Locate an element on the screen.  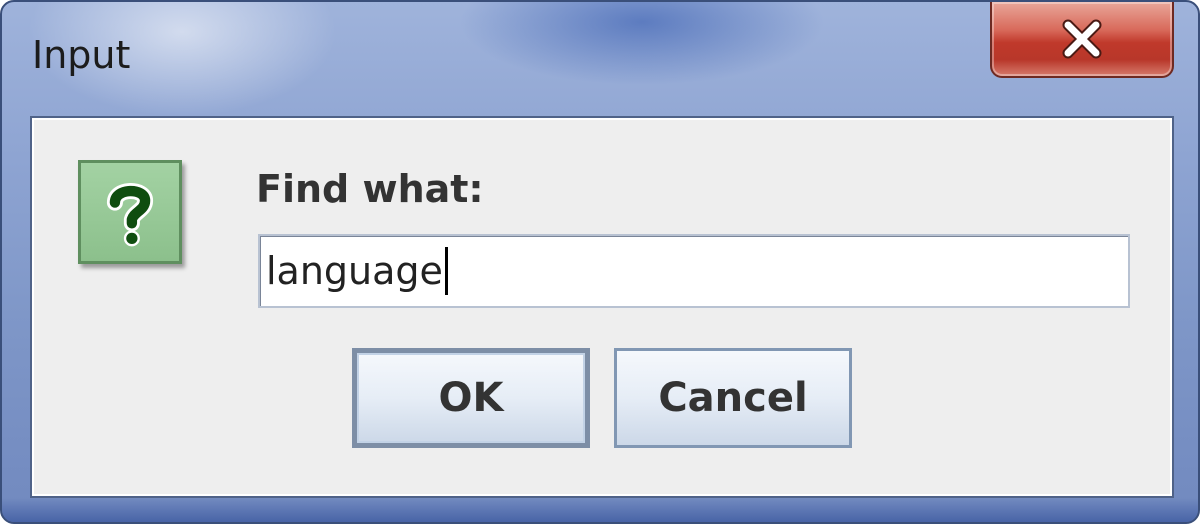
close-icon is located at coordinates (1082, 39).